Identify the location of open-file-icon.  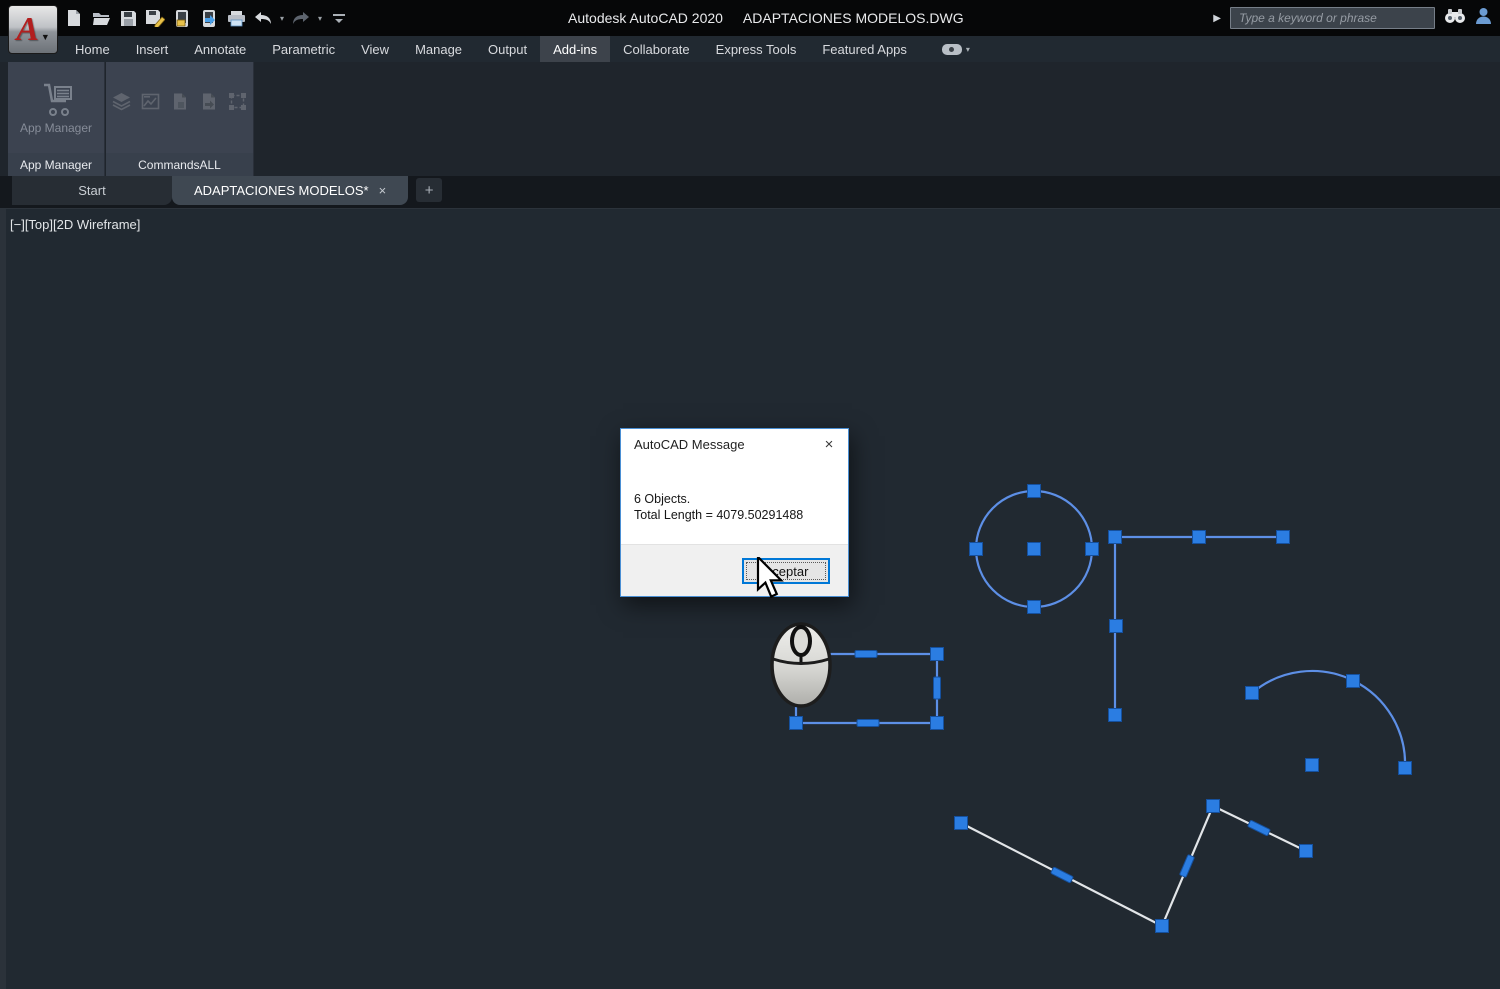
(101, 18).